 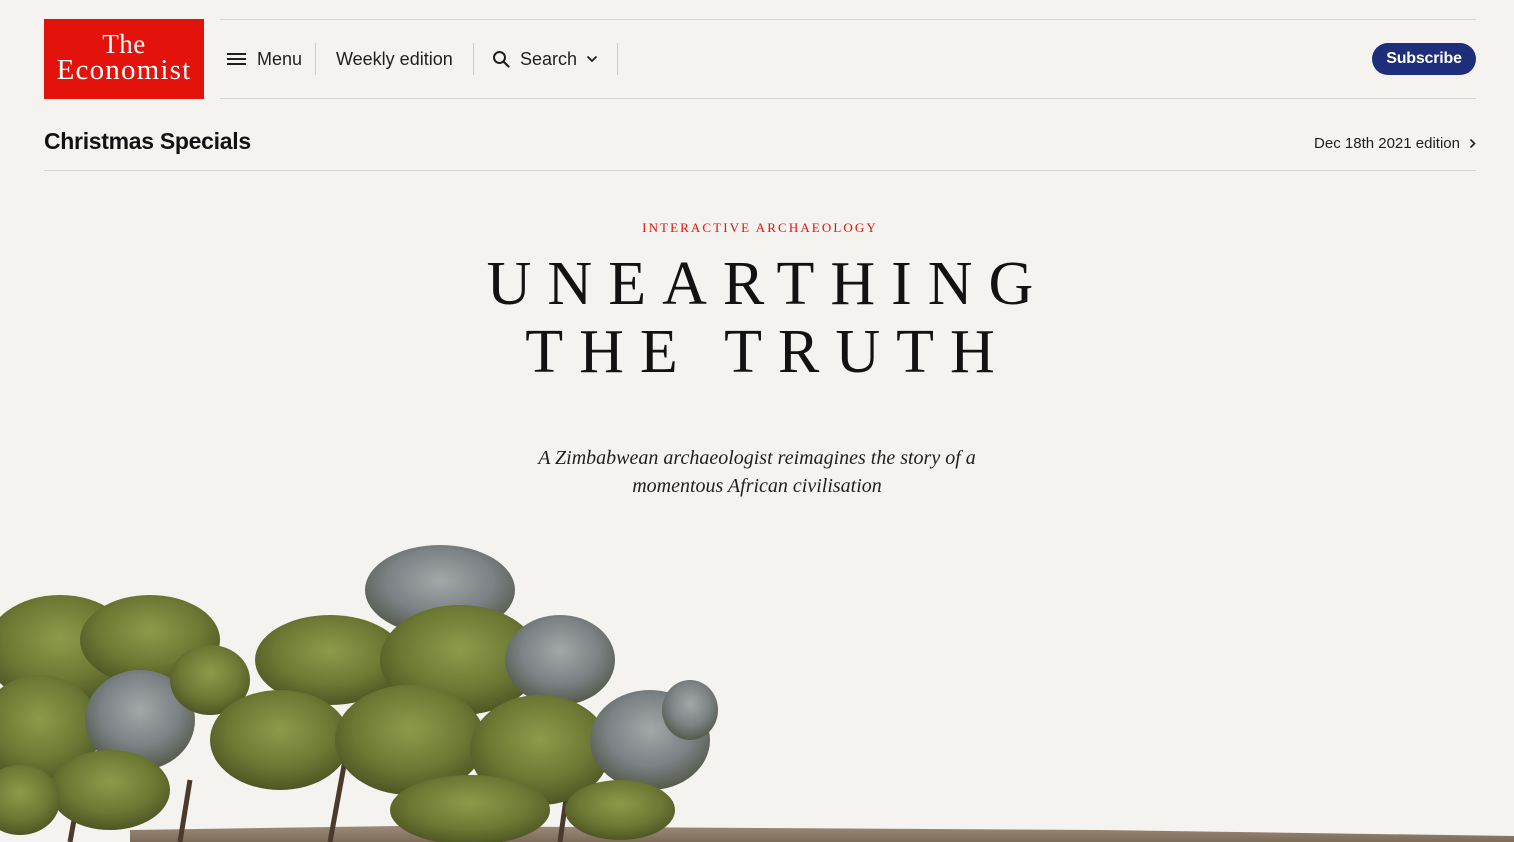 What do you see at coordinates (592, 59) in the screenshot?
I see `chevron-down-icon` at bounding box center [592, 59].